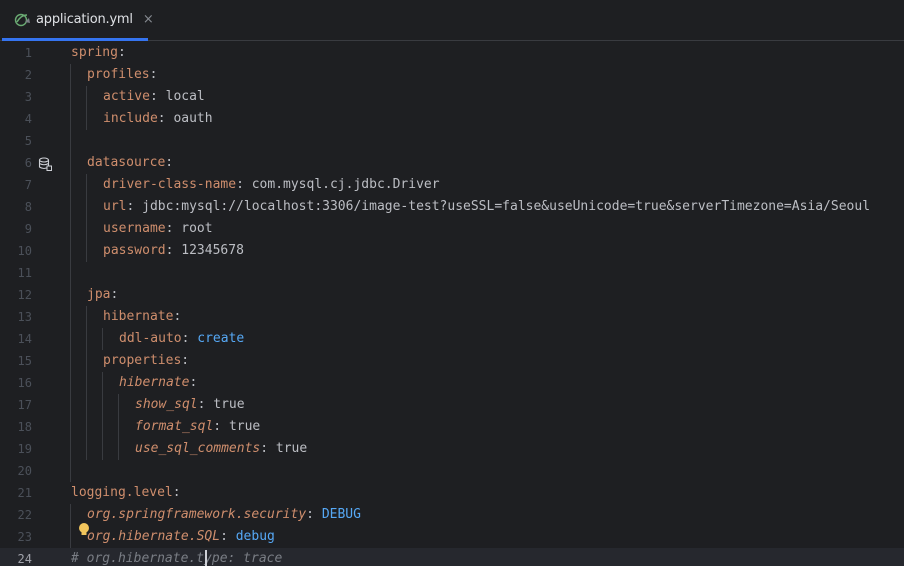  Describe the element at coordinates (177, 558) in the screenshot. I see `yaml-comment: # org.hibernate.type: trace` at that location.